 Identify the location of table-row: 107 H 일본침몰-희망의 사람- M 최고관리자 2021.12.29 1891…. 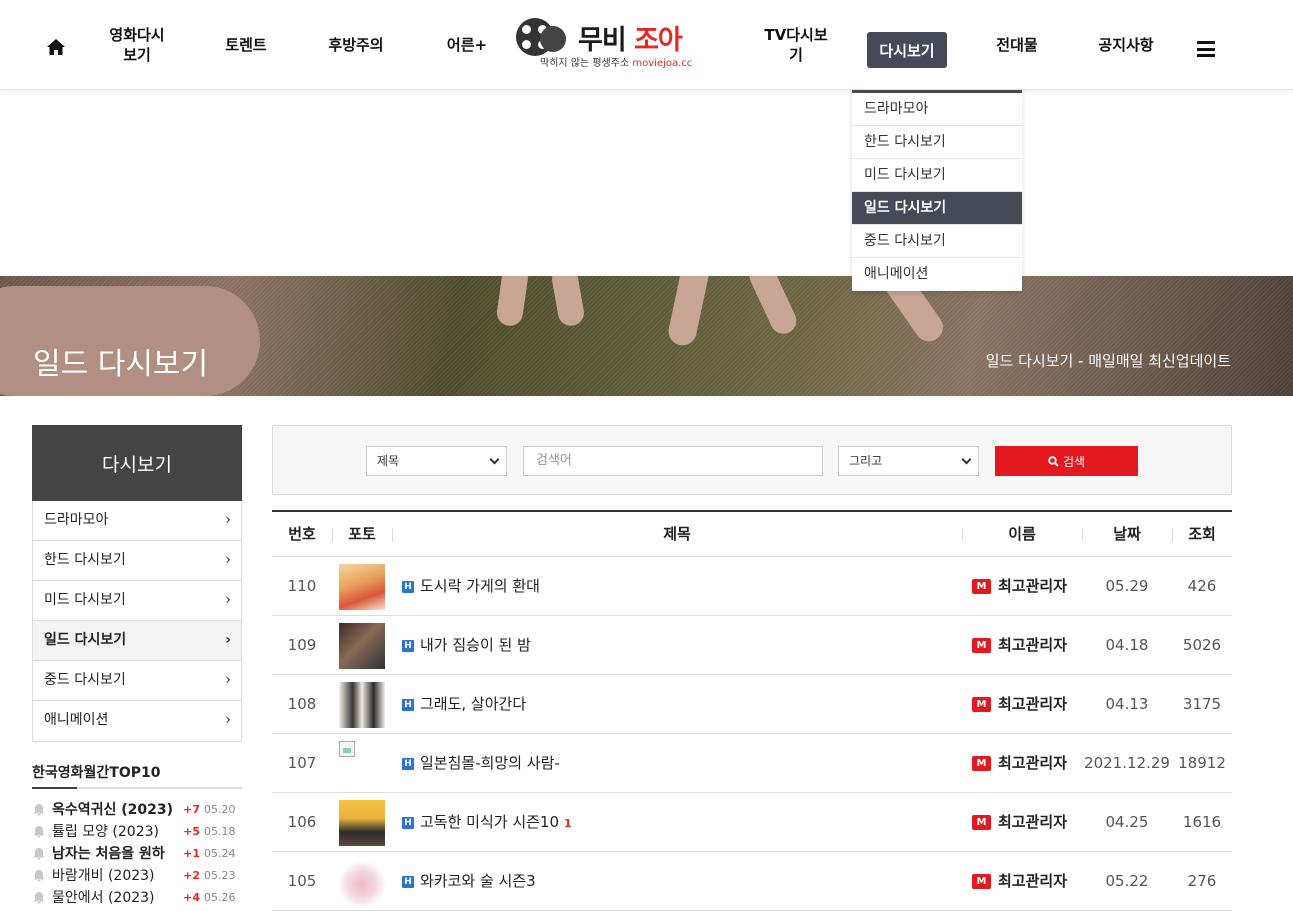
(752, 763).